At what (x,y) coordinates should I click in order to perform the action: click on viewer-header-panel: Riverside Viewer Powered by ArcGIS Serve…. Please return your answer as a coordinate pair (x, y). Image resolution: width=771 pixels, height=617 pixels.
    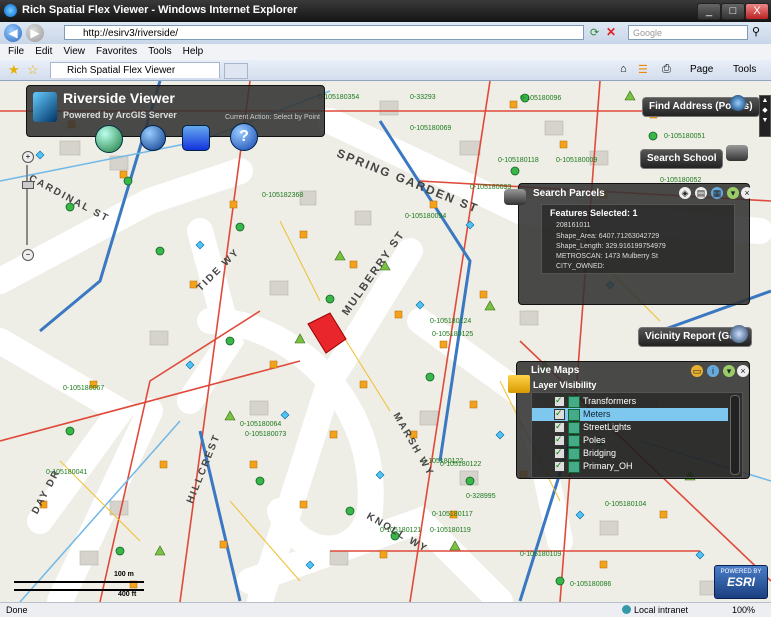
    Looking at the image, I should click on (175, 111).